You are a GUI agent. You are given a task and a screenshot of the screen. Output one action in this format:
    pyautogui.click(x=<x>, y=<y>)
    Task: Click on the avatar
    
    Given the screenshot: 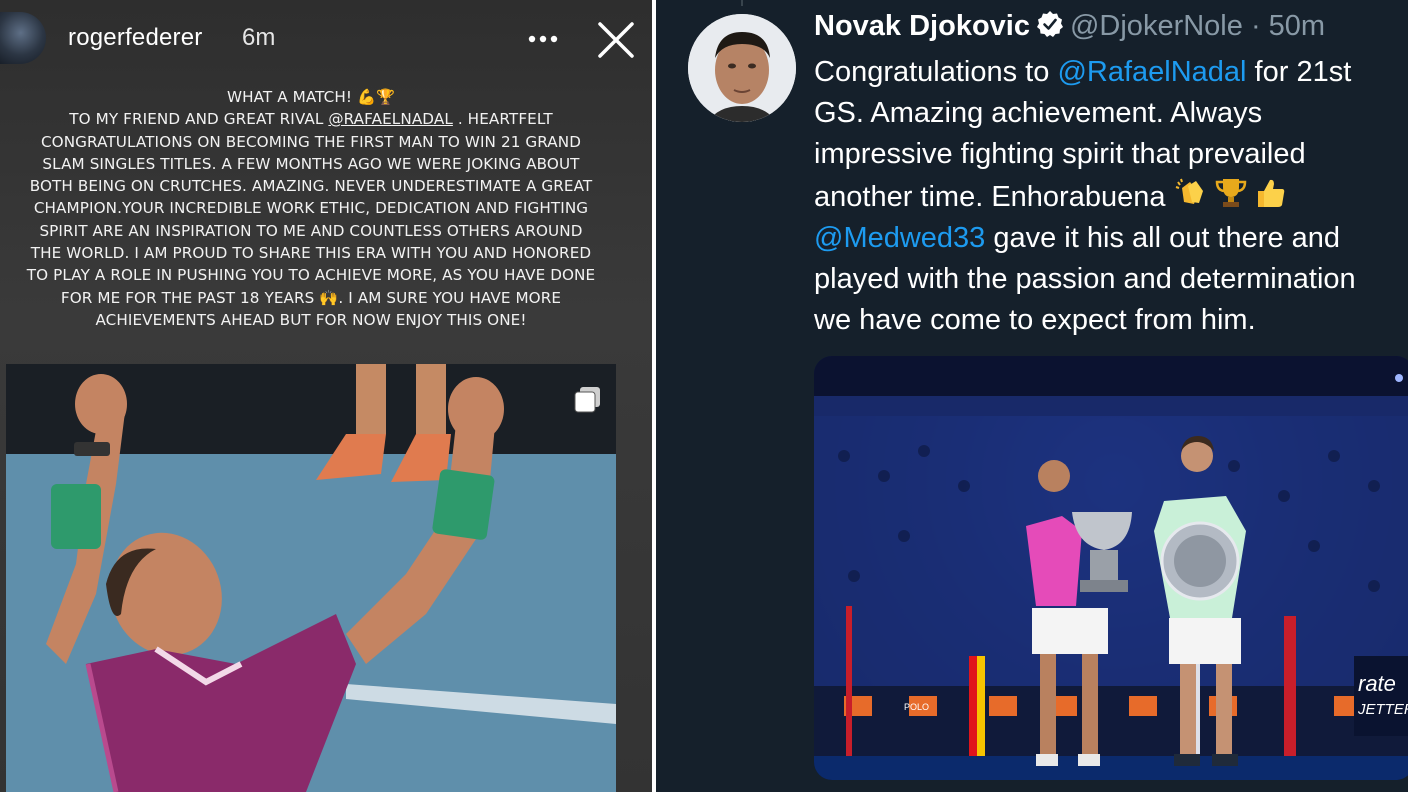 What is the action you would take?
    pyautogui.click(x=742, y=68)
    